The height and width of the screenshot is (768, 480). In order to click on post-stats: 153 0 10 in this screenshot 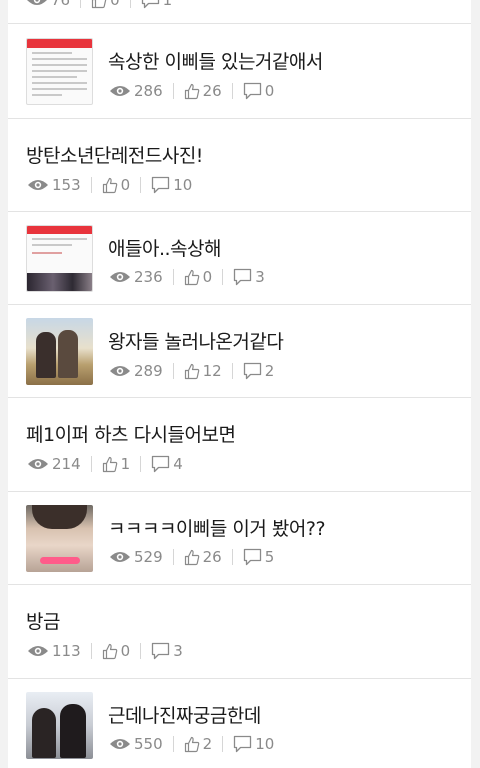, I will do `click(109, 185)`.